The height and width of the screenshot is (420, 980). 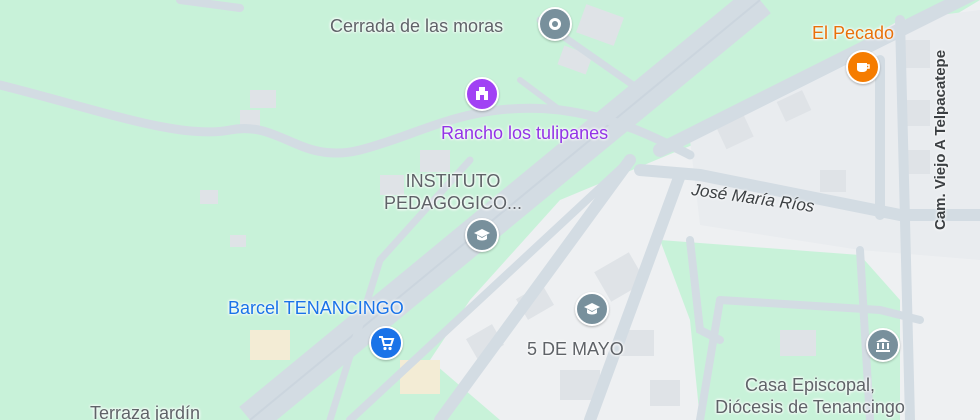 I want to click on shopping-cart-icon, so click(x=386, y=343).